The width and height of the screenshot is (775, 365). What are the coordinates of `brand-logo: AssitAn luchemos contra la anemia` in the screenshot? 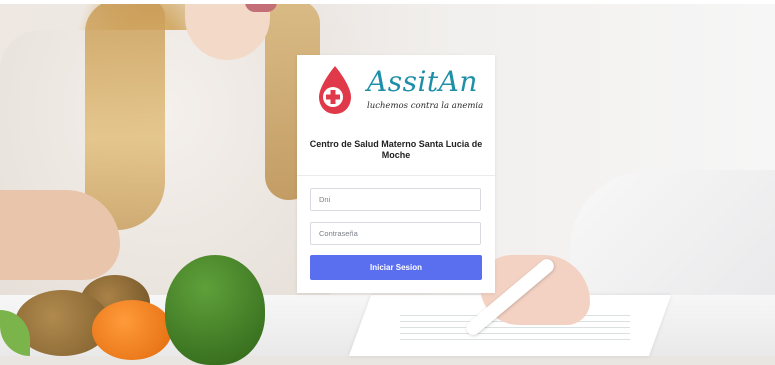 It's located at (396, 90).